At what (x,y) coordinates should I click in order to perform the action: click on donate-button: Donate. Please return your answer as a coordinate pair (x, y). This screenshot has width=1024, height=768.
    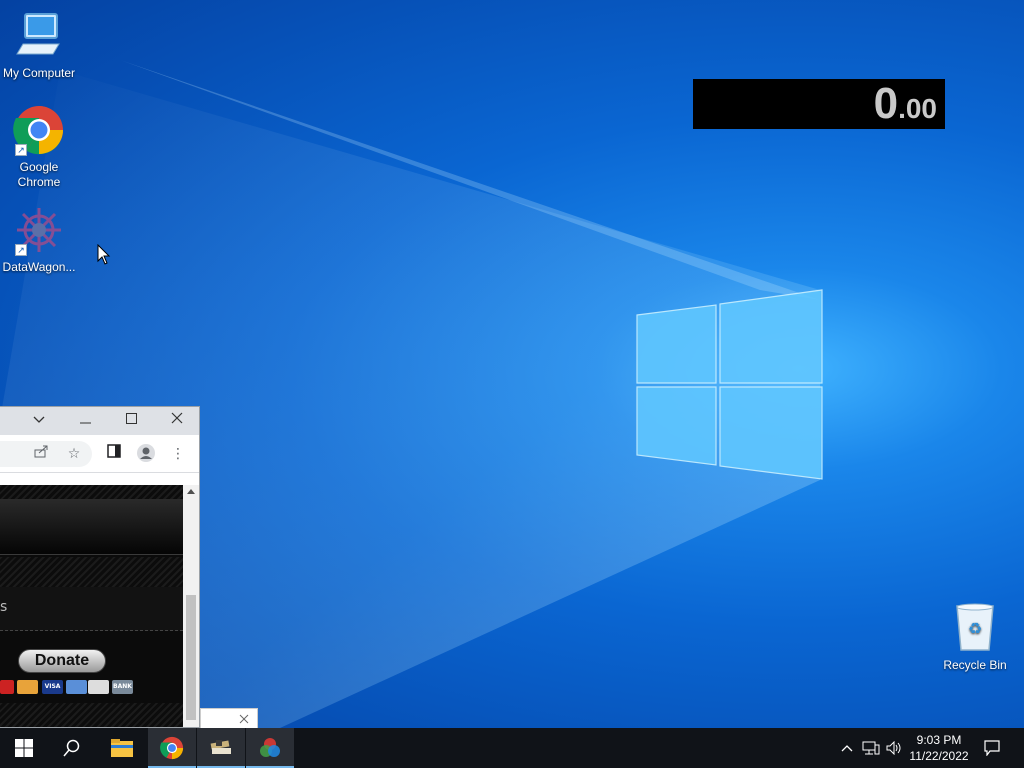
    Looking at the image, I should click on (62, 661).